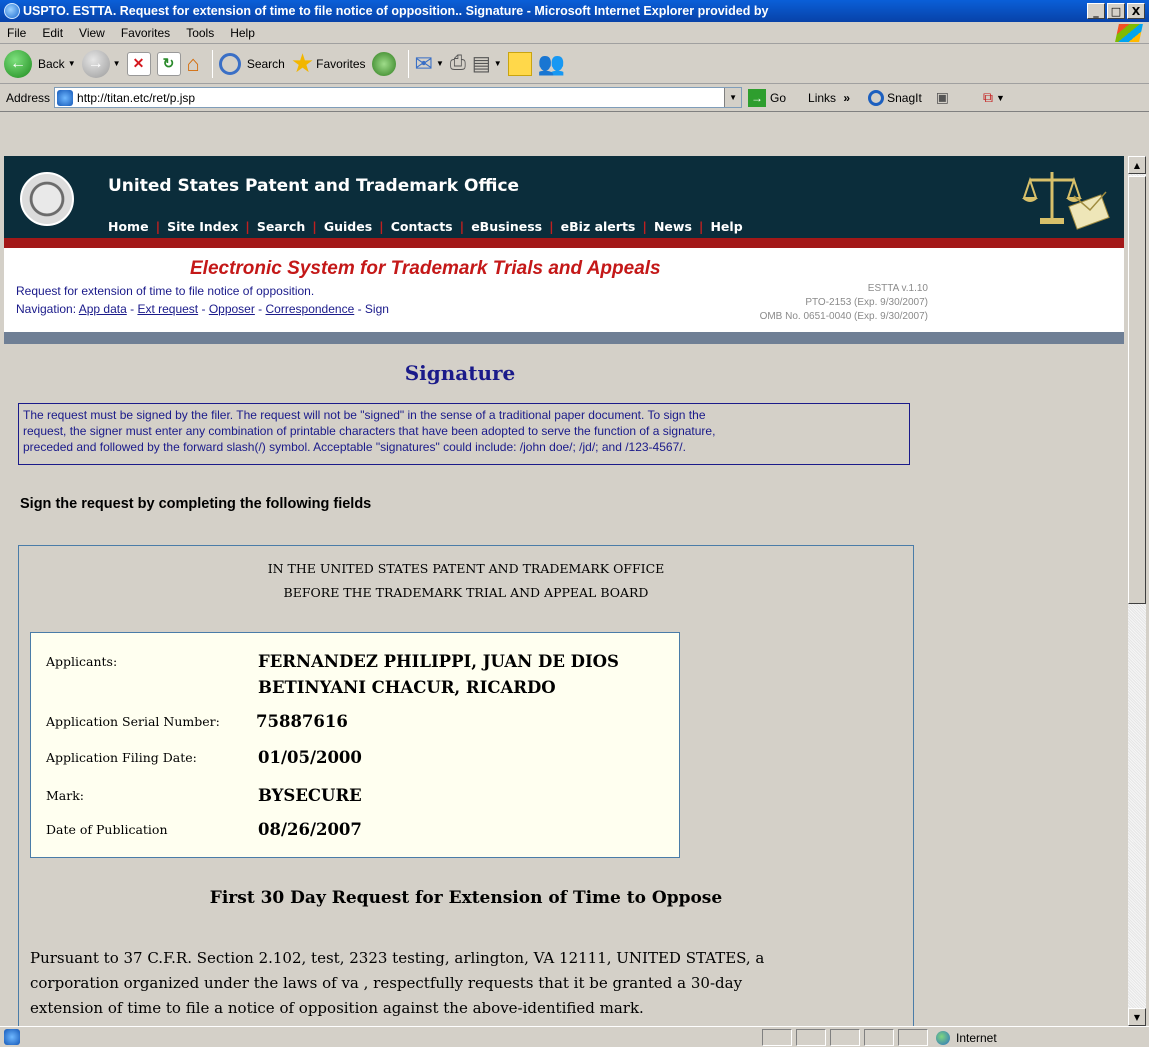  Describe the element at coordinates (422, 226) in the screenshot. I see `nav-contacts: Contacts` at that location.